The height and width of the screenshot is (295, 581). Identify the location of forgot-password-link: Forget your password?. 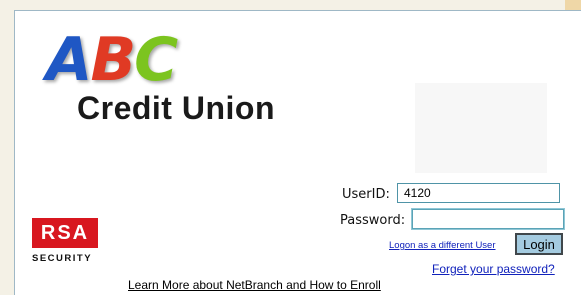
(493, 269).